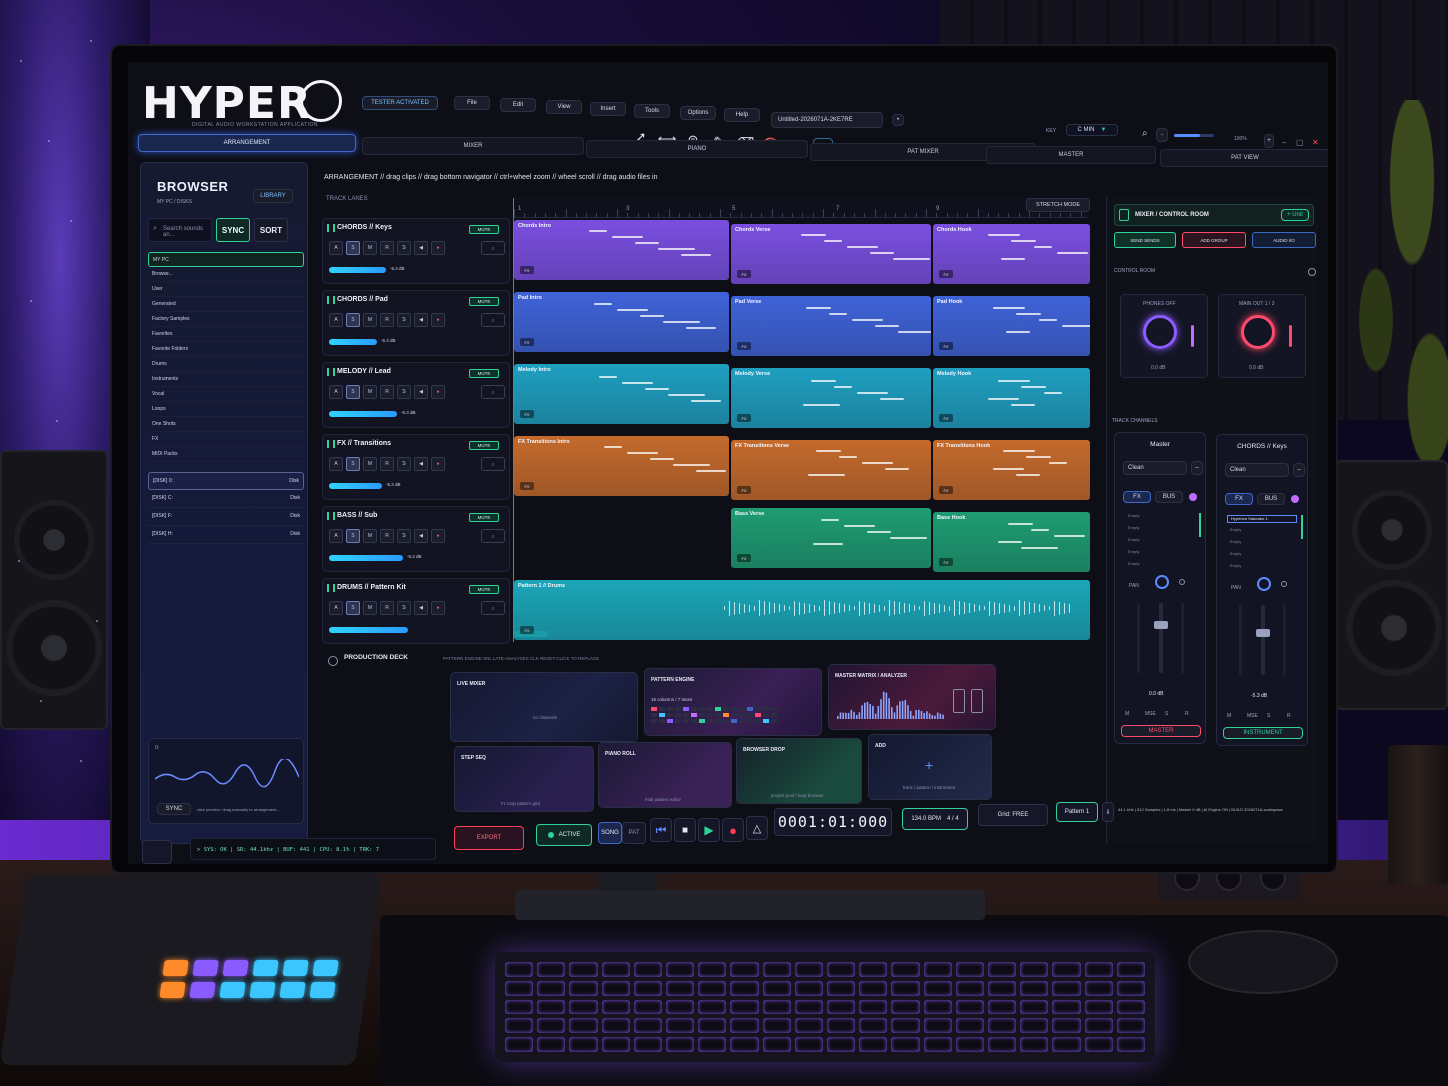 This screenshot has height=1086, width=1448. Describe the element at coordinates (1300, 142) in the screenshot. I see `maximize-icon: ▢` at that location.